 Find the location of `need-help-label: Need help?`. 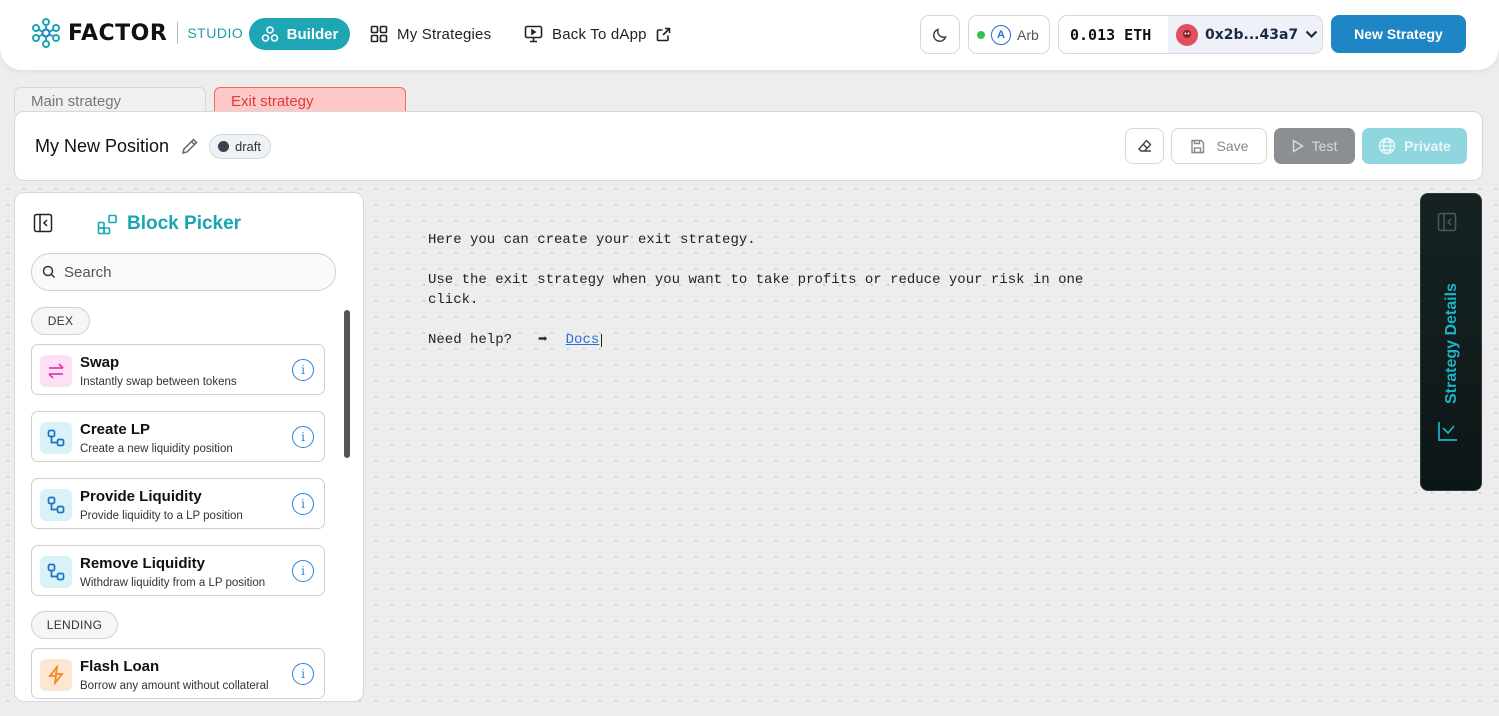

need-help-label: Need help? is located at coordinates (470, 340).